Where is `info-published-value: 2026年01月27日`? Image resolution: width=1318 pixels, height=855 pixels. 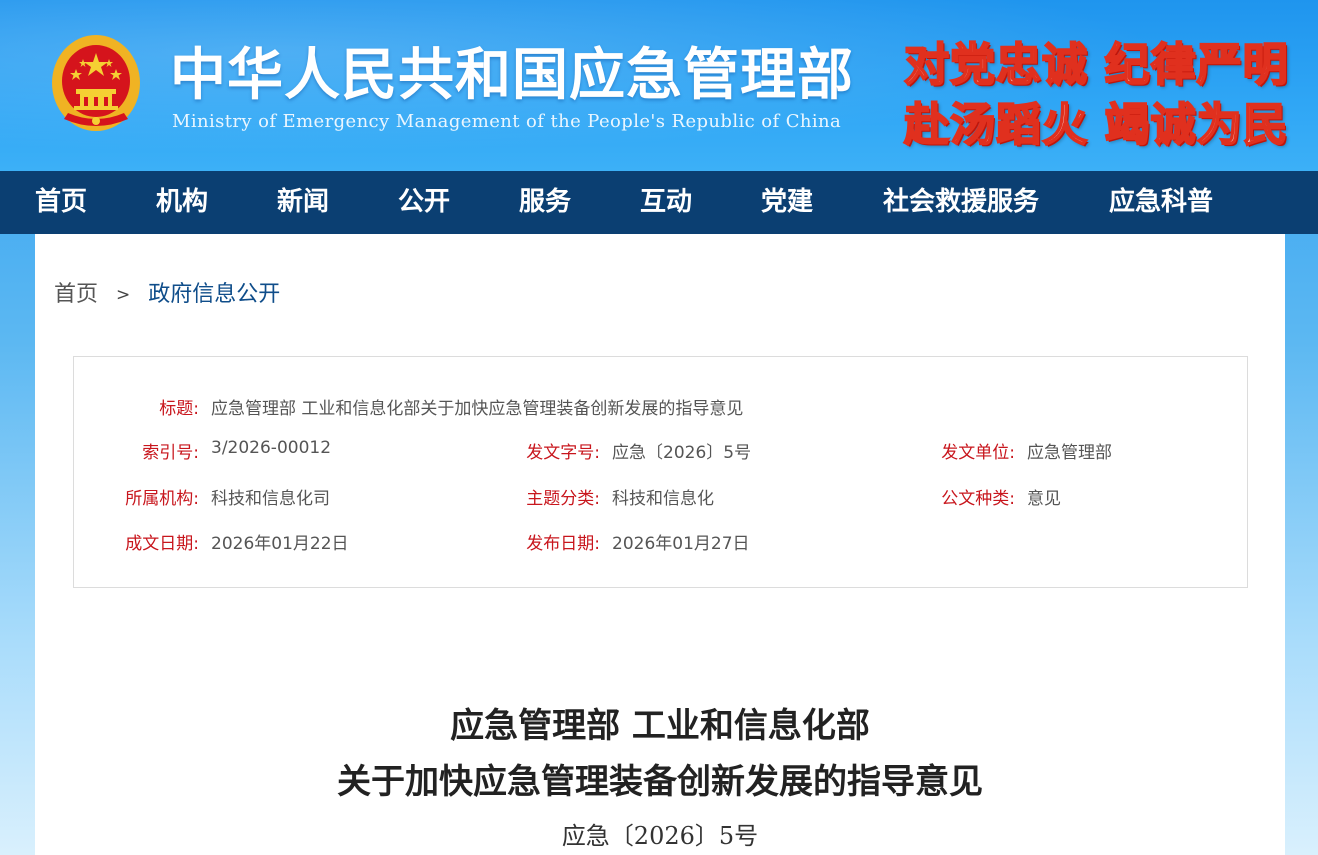
info-published-value: 2026年01月27日 is located at coordinates (681, 544).